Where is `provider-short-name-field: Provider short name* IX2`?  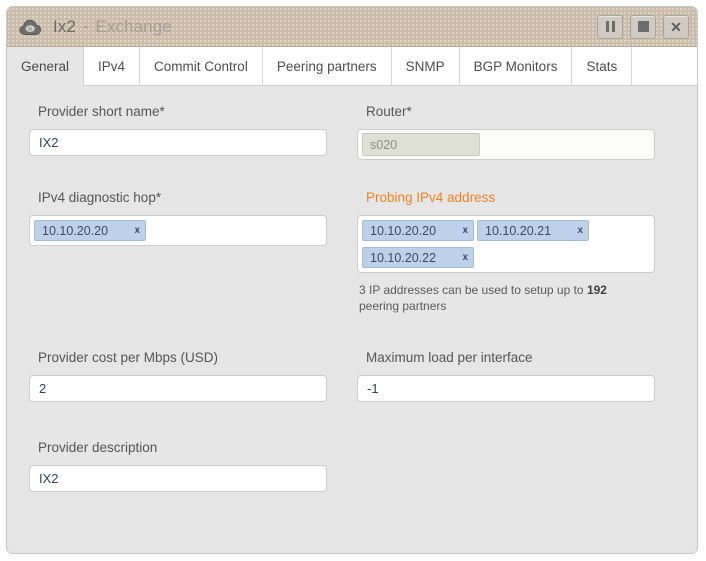 provider-short-name-field: Provider short name* IX2 is located at coordinates (178, 130).